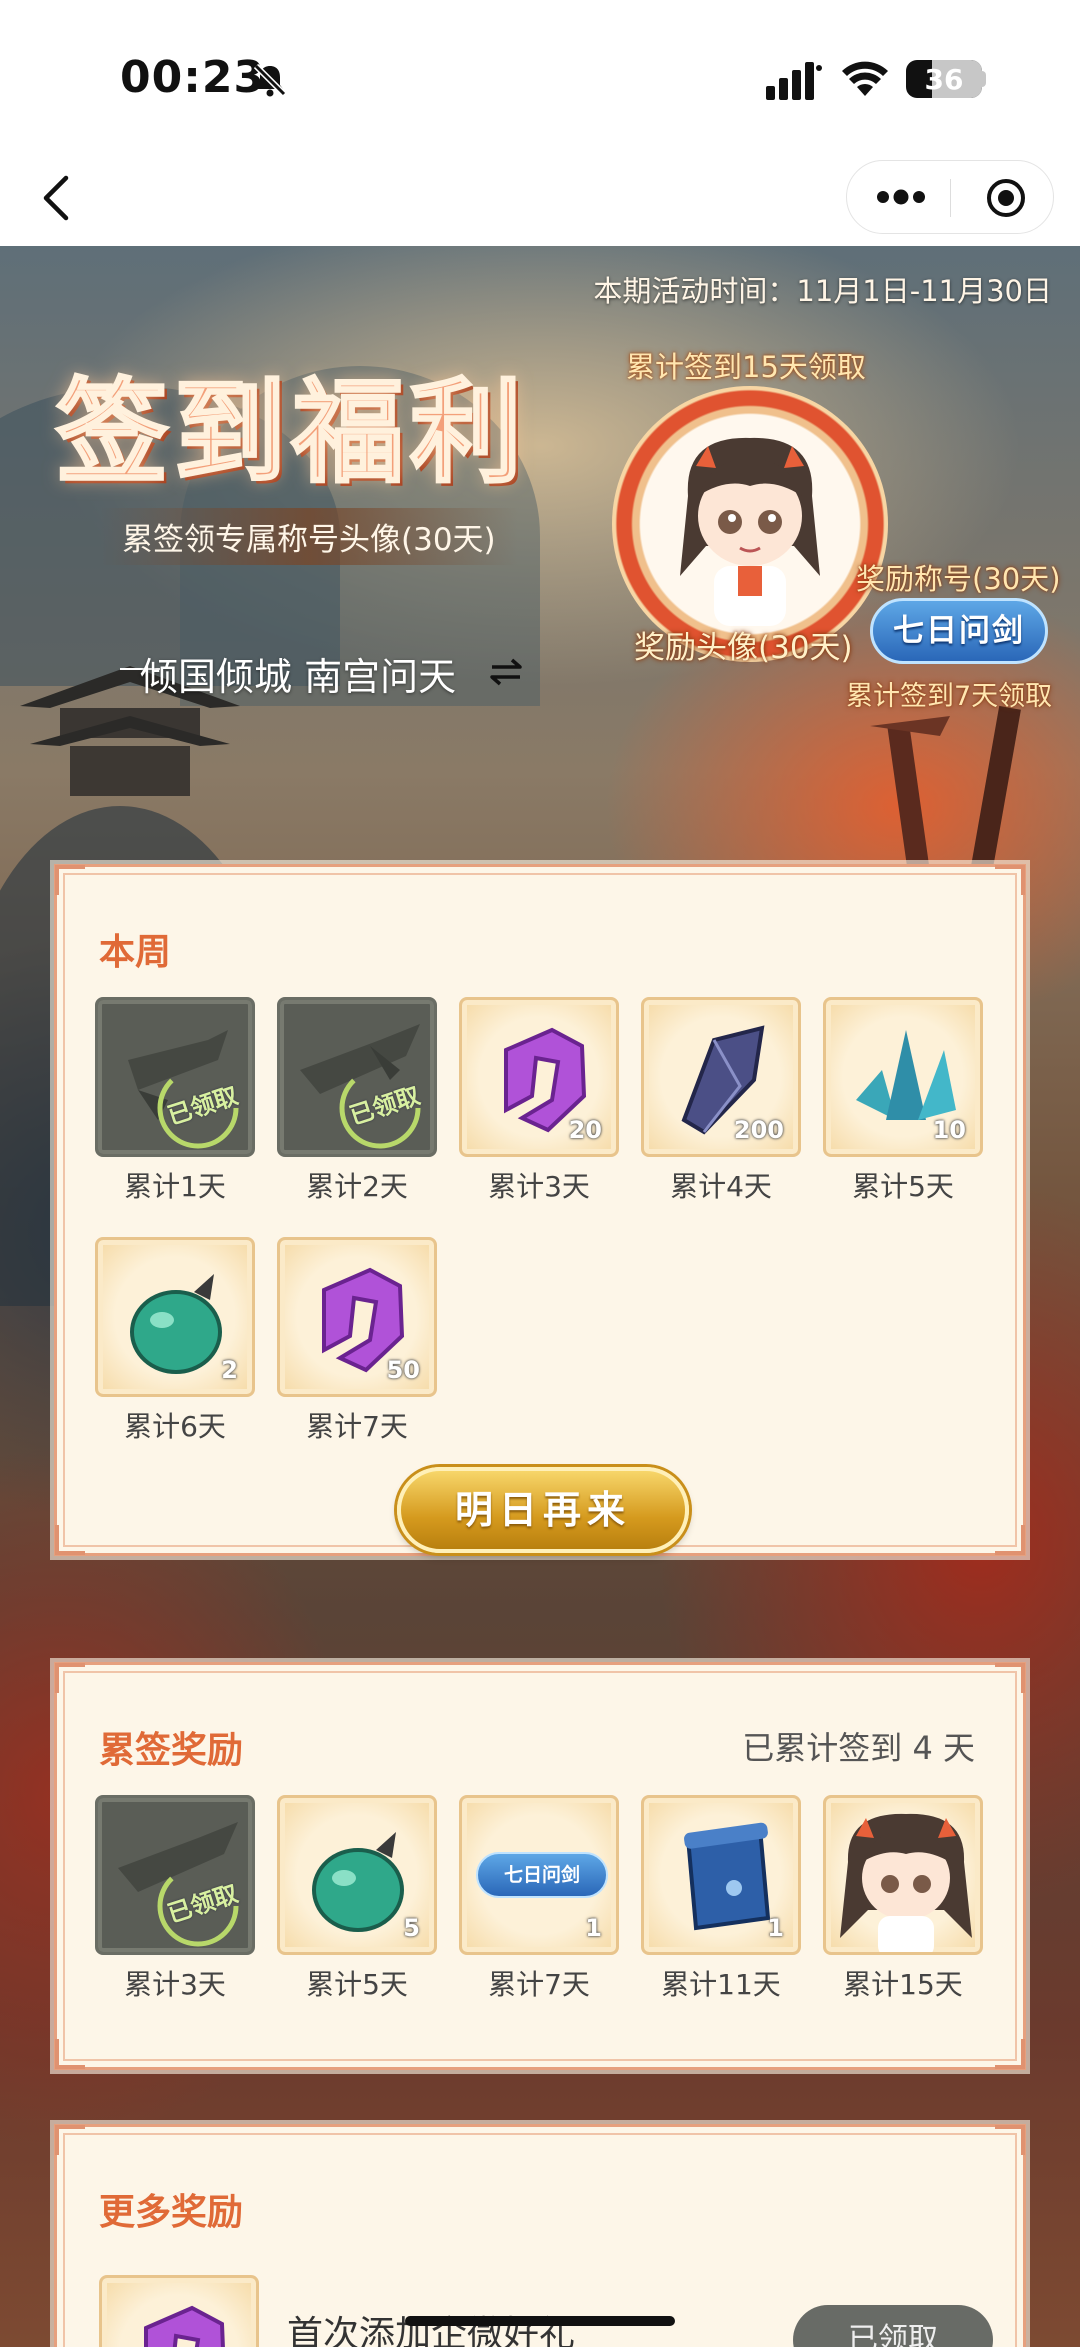  Describe the element at coordinates (298, 677) in the screenshot. I see `current-title-text: 倾国倾城 南宫问天` at that location.